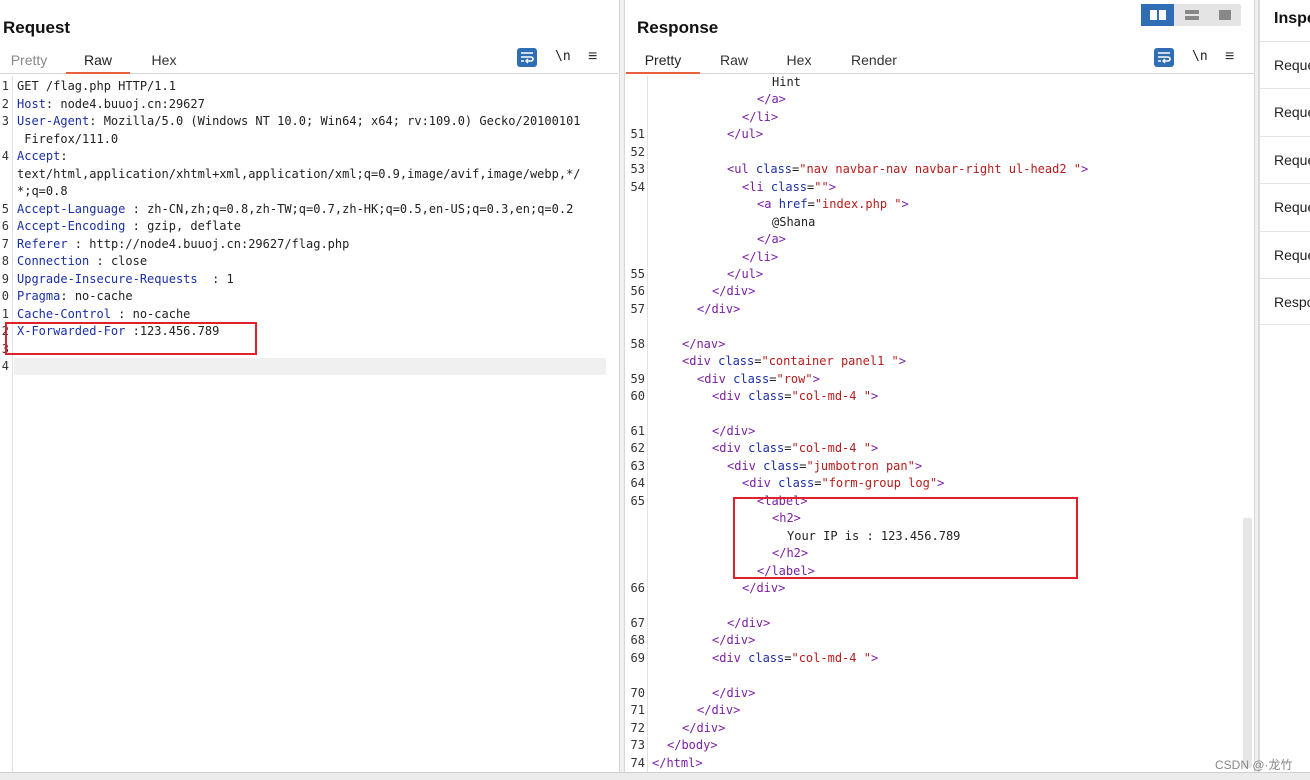  I want to click on response-tab-hex: Hex, so click(799, 63).